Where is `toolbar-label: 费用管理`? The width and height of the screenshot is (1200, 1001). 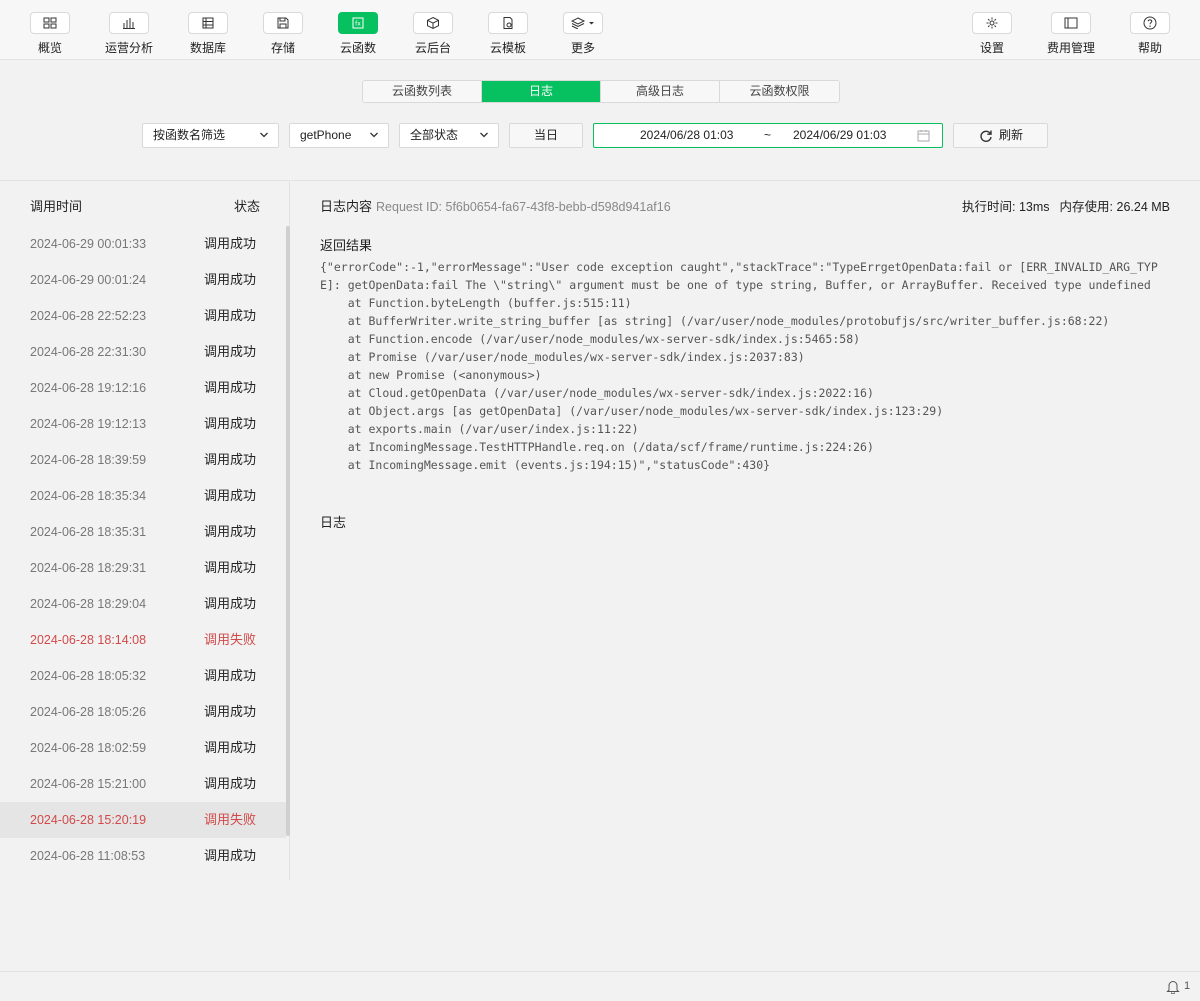
toolbar-label: 费用管理 is located at coordinates (1070, 48).